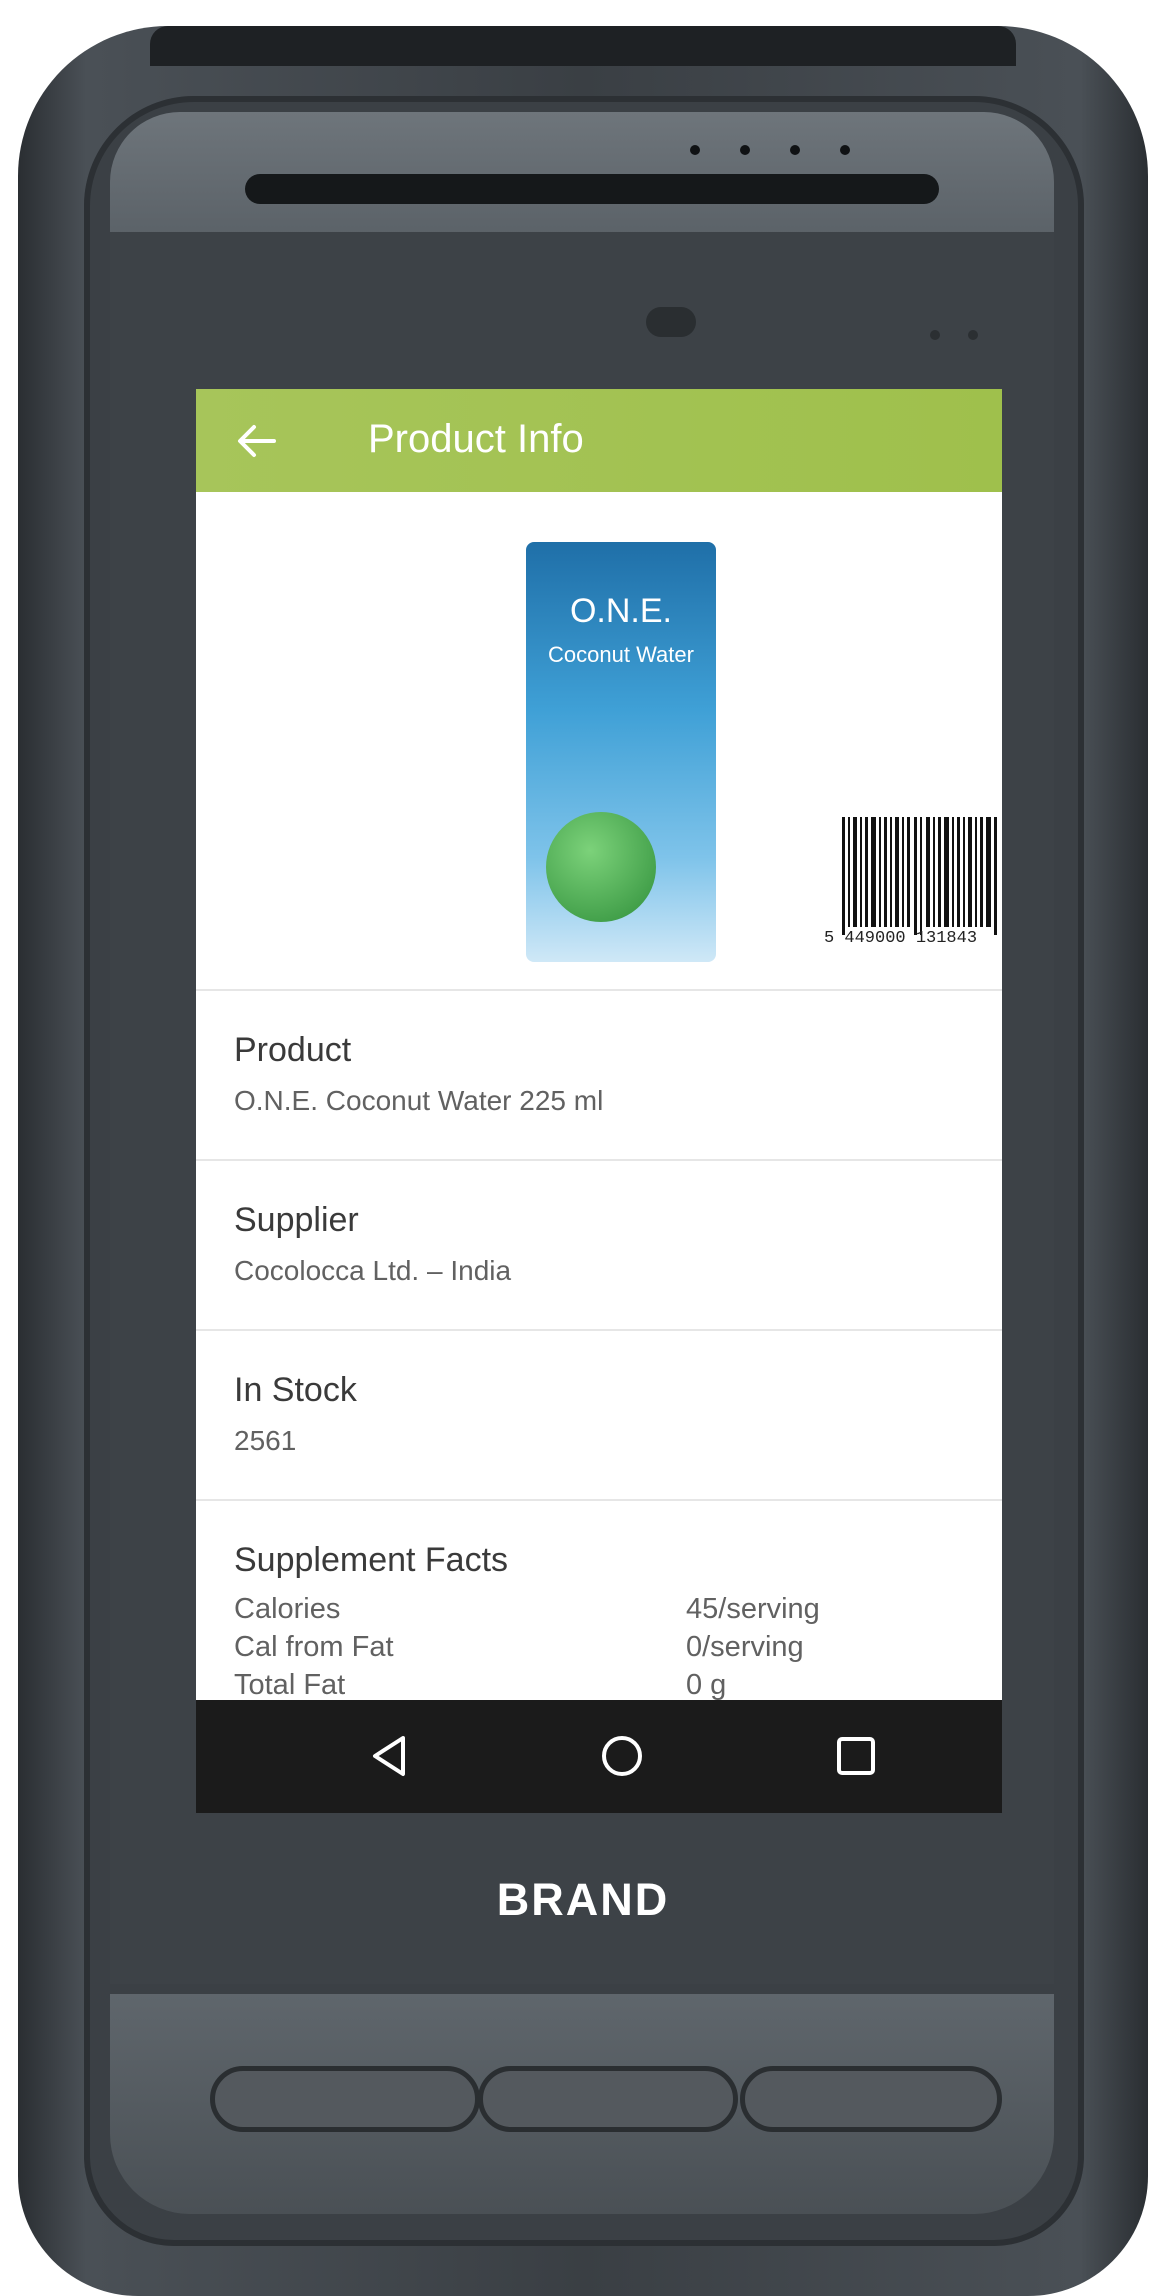 The height and width of the screenshot is (2296, 1166). Describe the element at coordinates (599, 1245) in the screenshot. I see `detail-row-supplier: Supplier Cocolocca Ltd. – India` at that location.